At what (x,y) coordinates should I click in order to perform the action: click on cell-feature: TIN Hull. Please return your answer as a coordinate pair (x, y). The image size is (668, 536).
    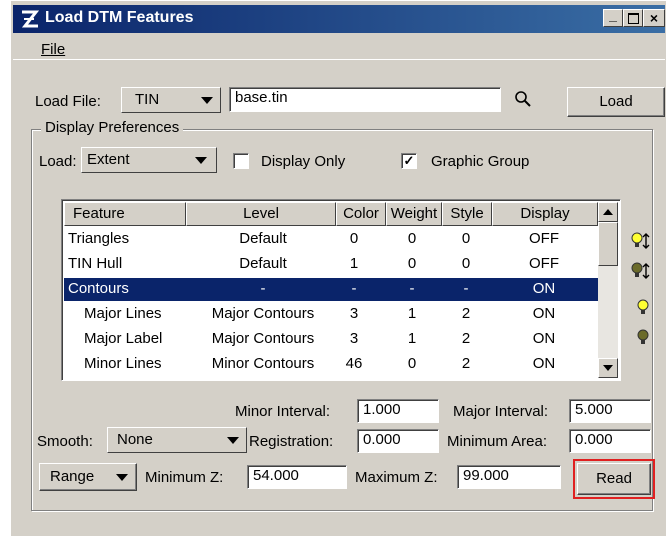
    Looking at the image, I should click on (95, 263).